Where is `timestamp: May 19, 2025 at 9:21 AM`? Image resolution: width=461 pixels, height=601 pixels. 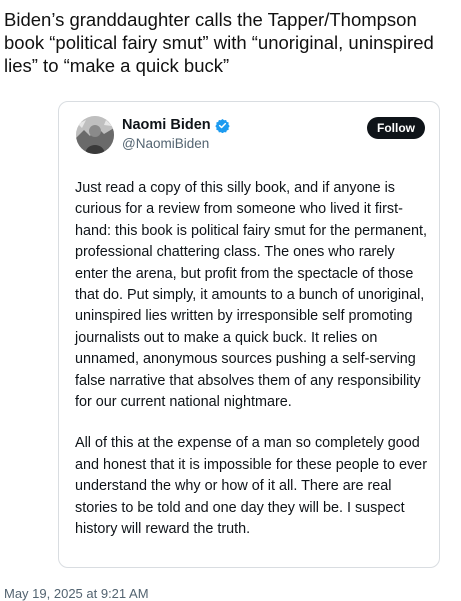
timestamp: May 19, 2025 at 9:21 AM is located at coordinates (76, 593).